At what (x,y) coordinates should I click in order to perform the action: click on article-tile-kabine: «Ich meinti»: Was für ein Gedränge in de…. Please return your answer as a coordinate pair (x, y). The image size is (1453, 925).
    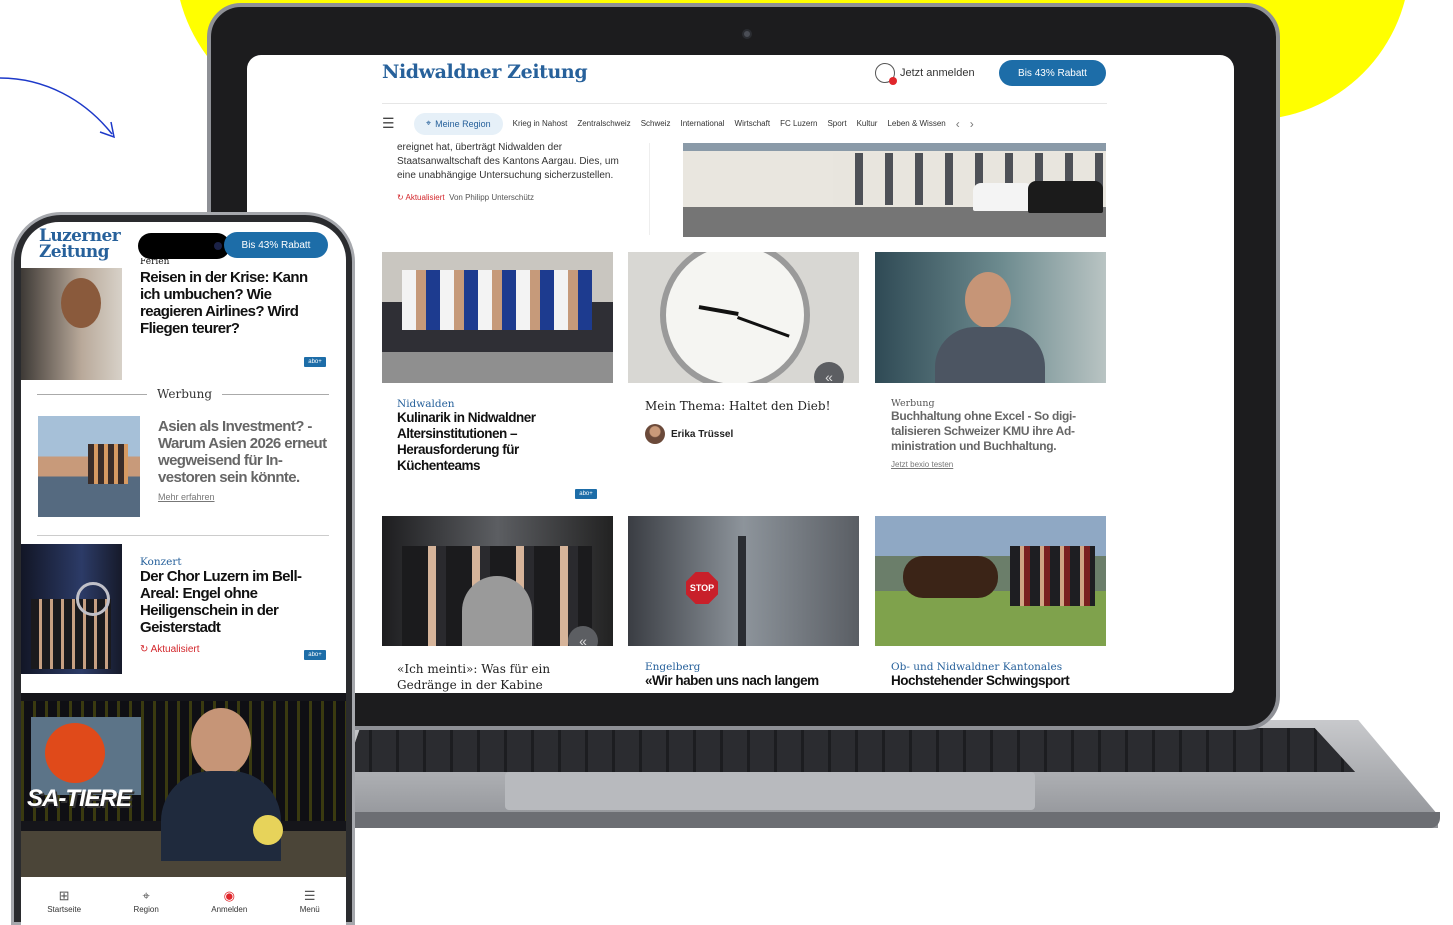
    Looking at the image, I should click on (499, 677).